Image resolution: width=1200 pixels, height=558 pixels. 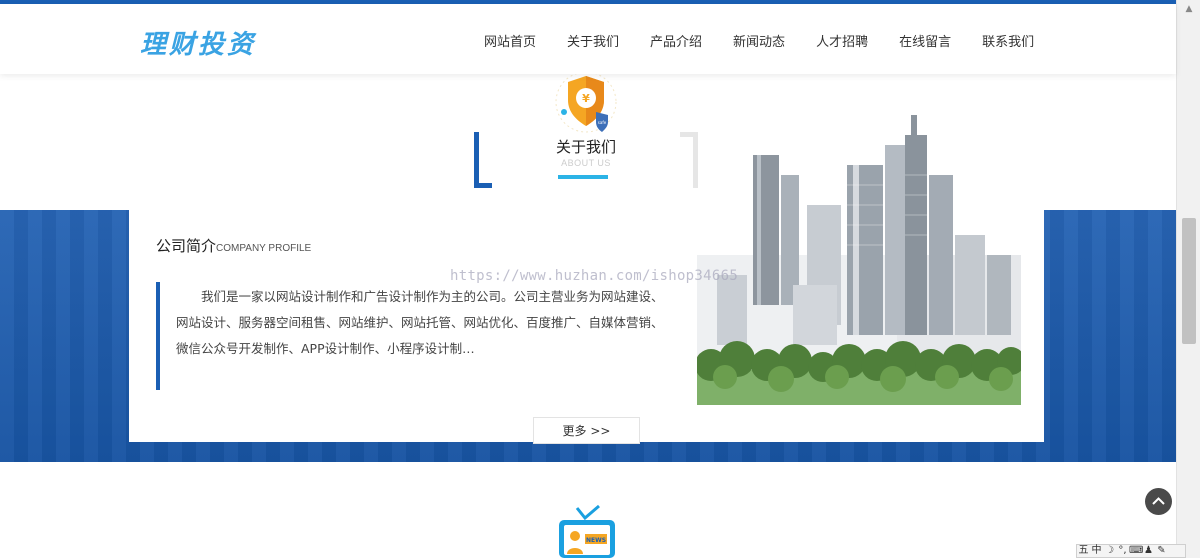 What do you see at coordinates (1122, 551) in the screenshot?
I see `ime-item: °,` at bounding box center [1122, 551].